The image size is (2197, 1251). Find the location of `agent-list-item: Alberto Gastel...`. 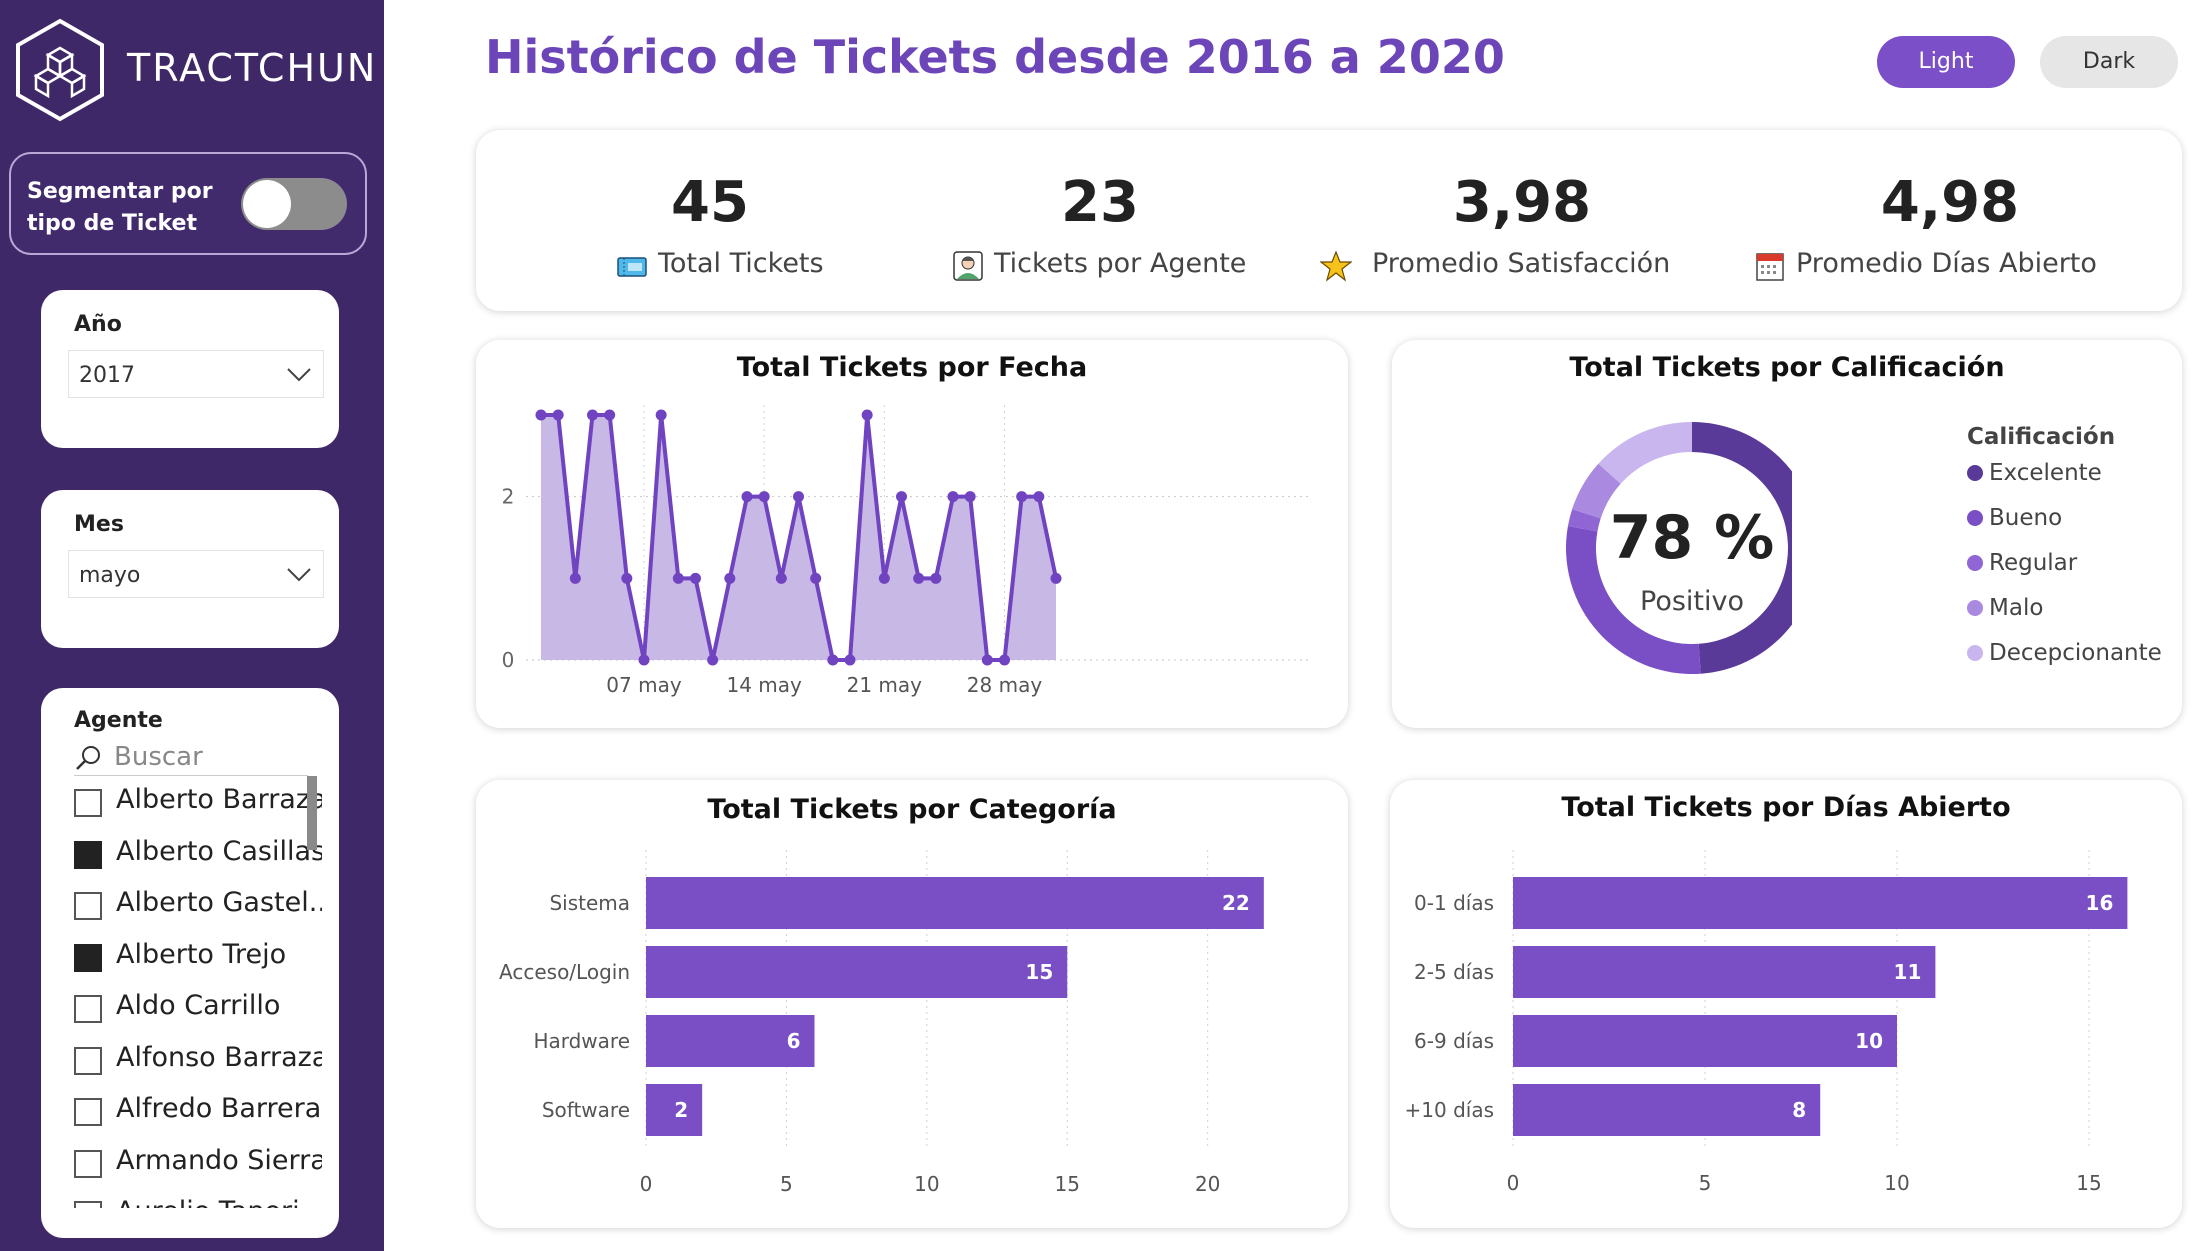

agent-list-item: Alberto Gastel... is located at coordinates (197, 905).